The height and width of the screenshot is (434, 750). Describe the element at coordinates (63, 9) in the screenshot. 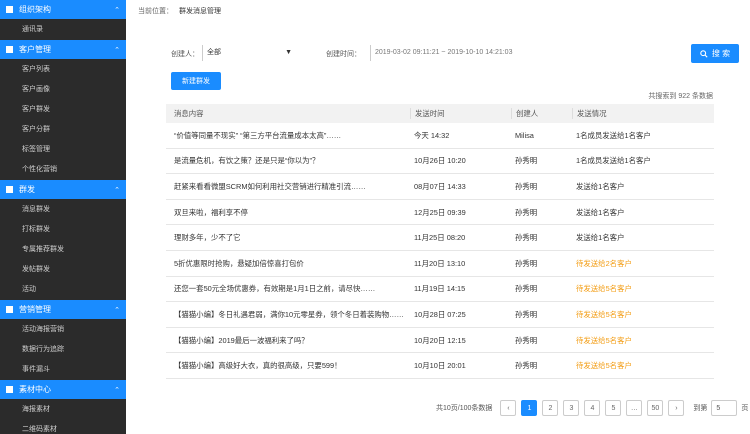

I see `sidebar-section-header: 组织架构 ⌃` at that location.